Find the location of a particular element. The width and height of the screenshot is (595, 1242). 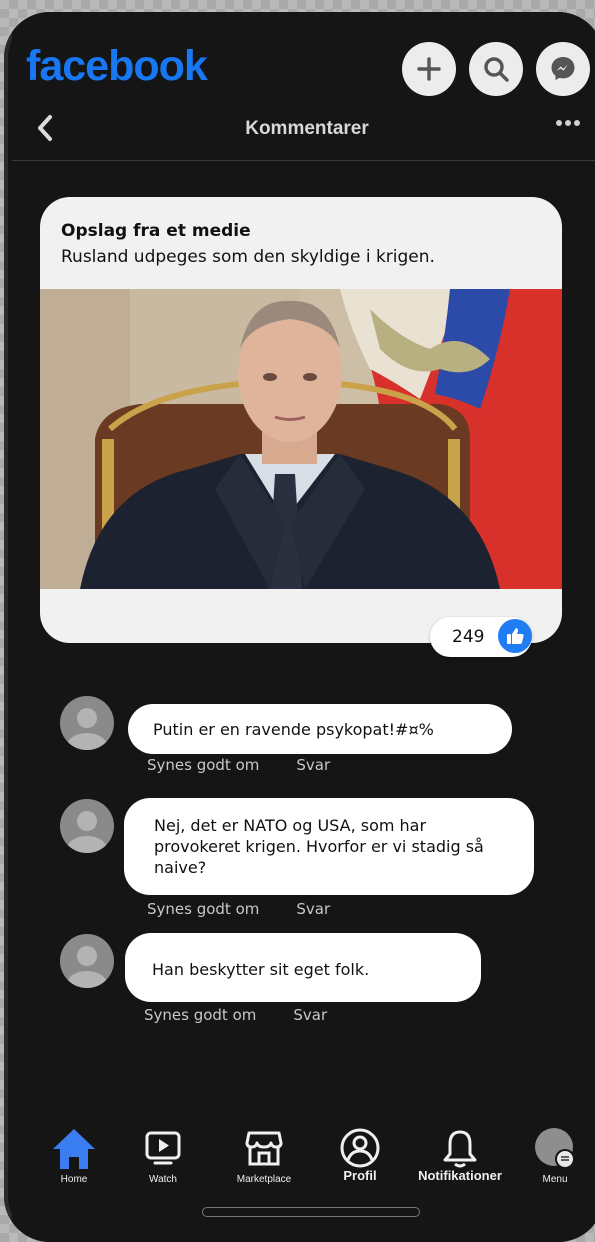

like-count-badge: 249 is located at coordinates (481, 637).